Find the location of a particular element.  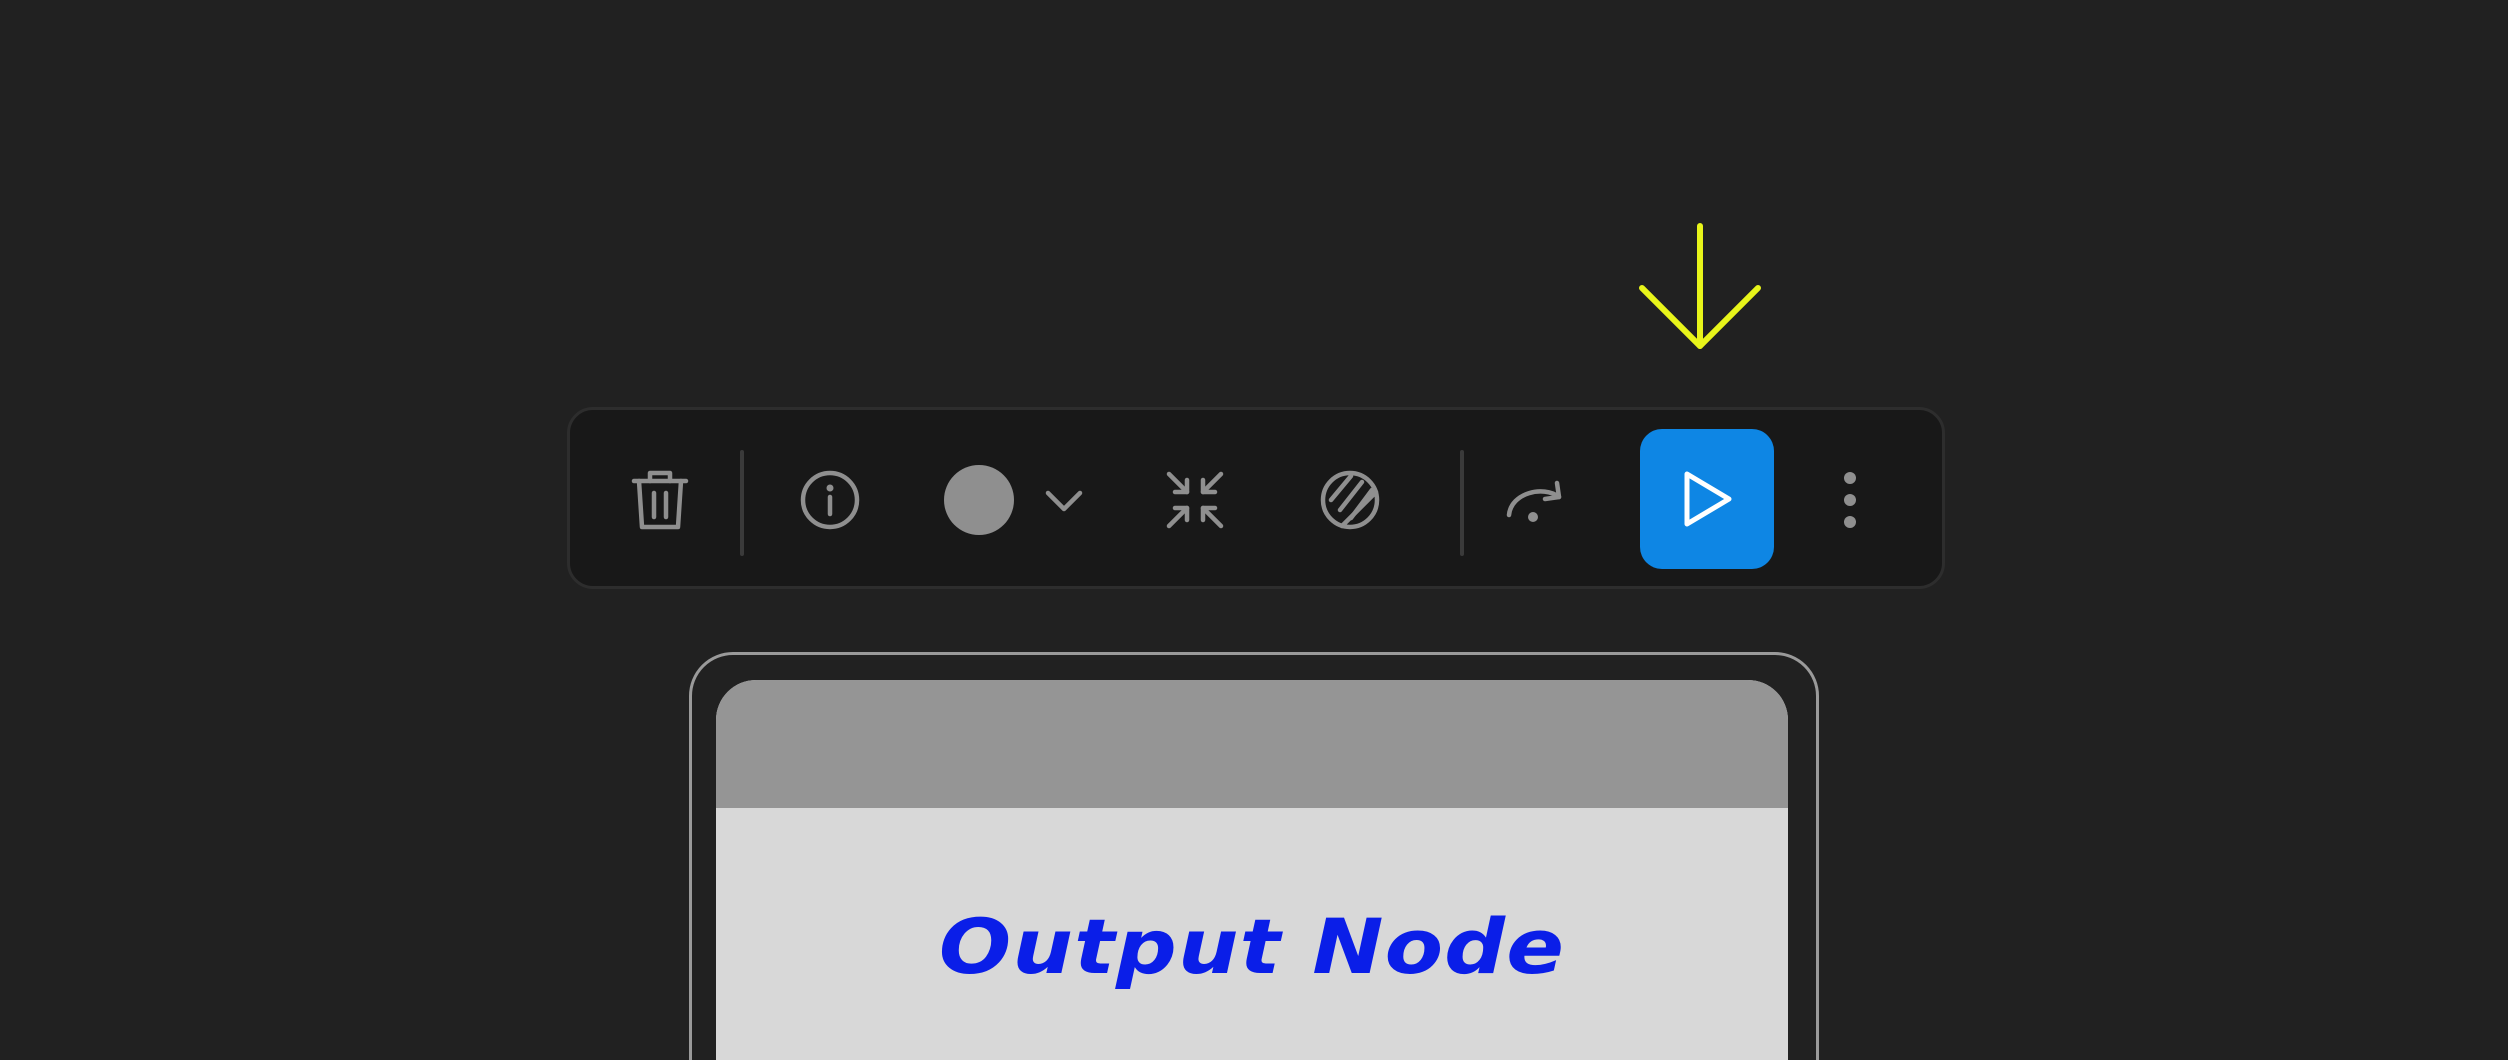

node-header is located at coordinates (1252, 744).